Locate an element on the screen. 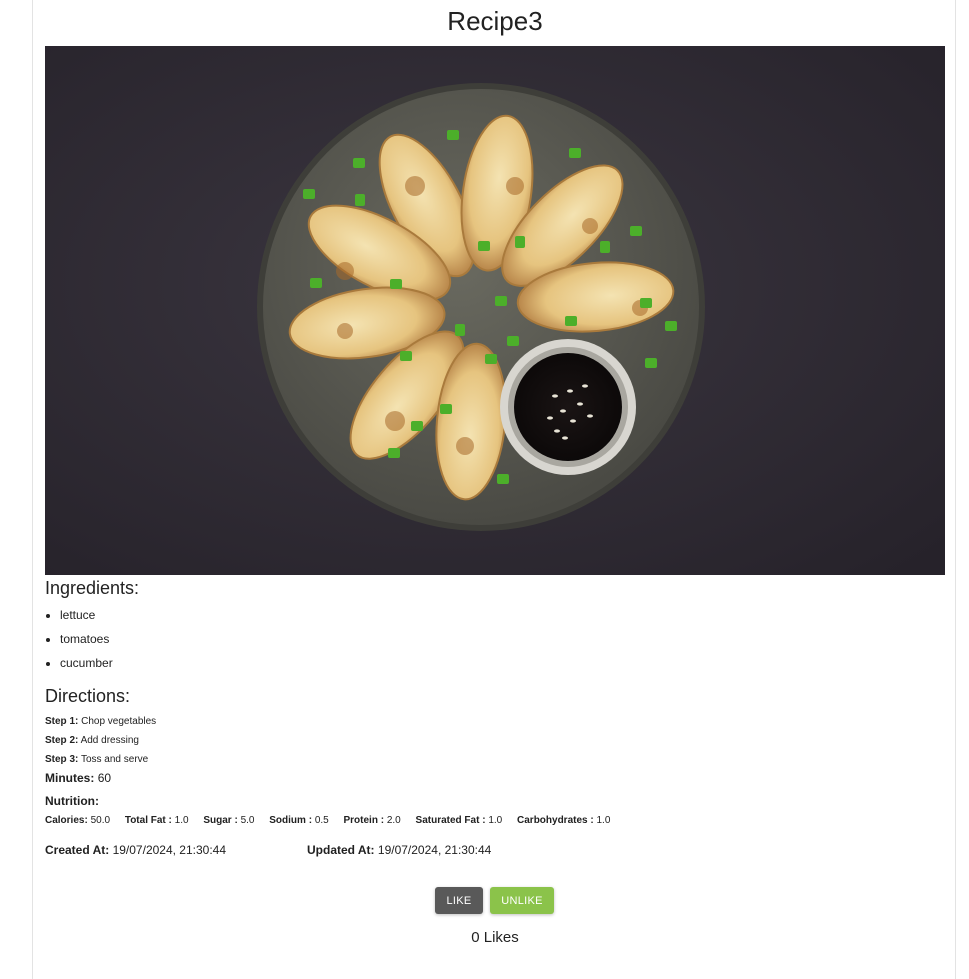 Image resolution: width=969 pixels, height=979 pixels. like-button: LIKE is located at coordinates (459, 900).